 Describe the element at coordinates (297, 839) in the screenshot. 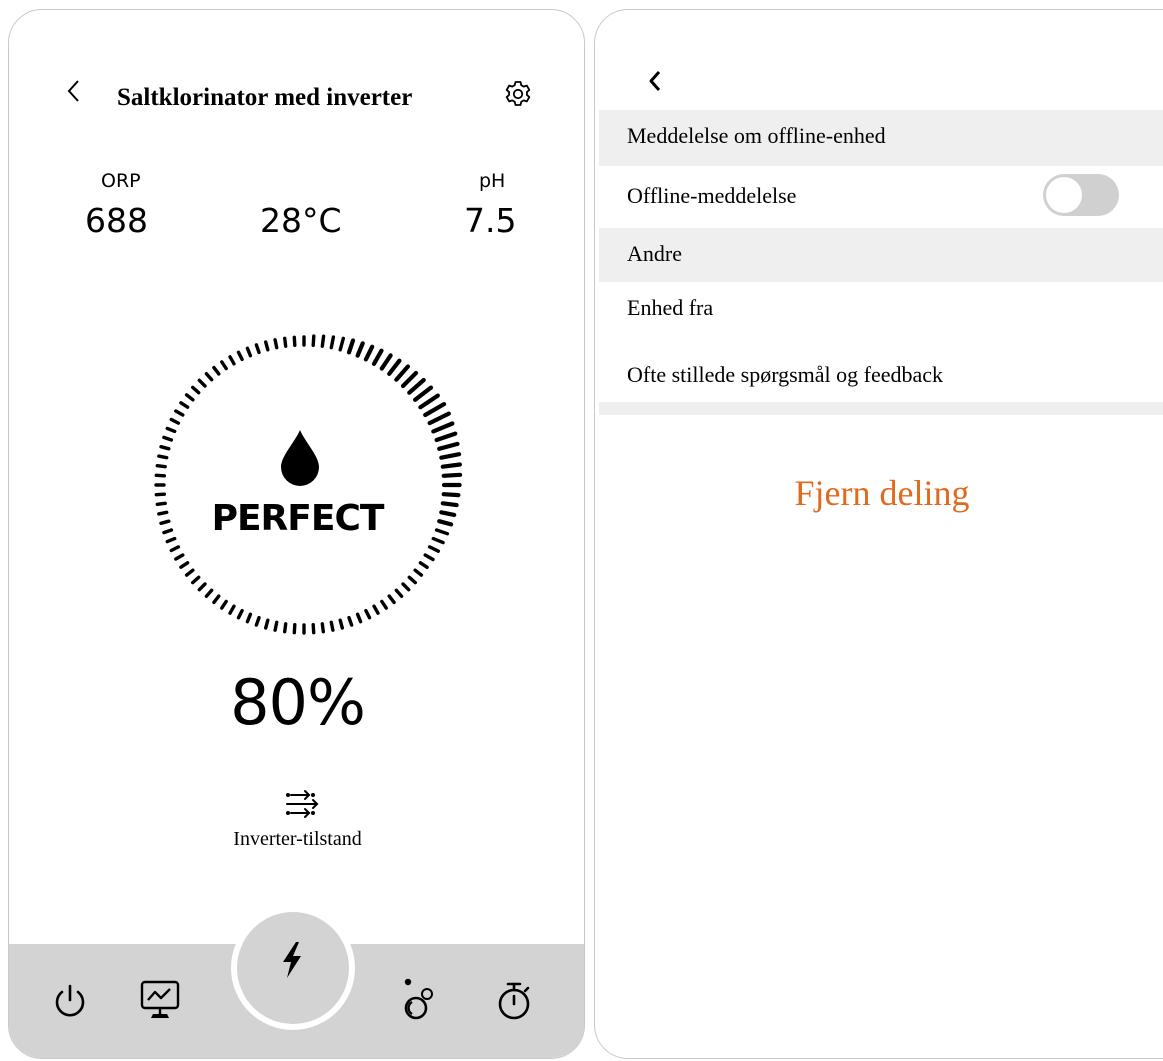

I see `mode-label: Inverter-tilstand` at that location.